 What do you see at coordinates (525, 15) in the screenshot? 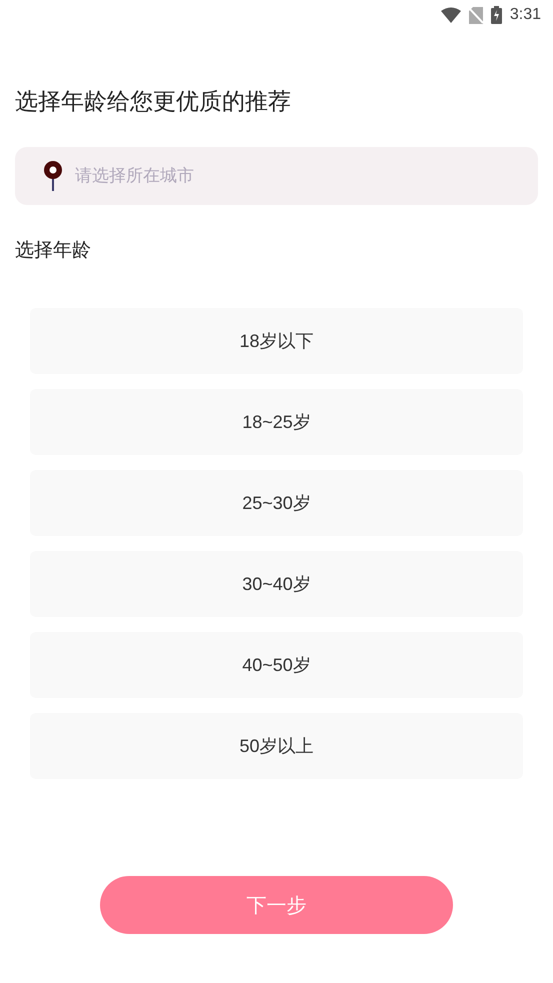
I see `status-time: 3:31` at bounding box center [525, 15].